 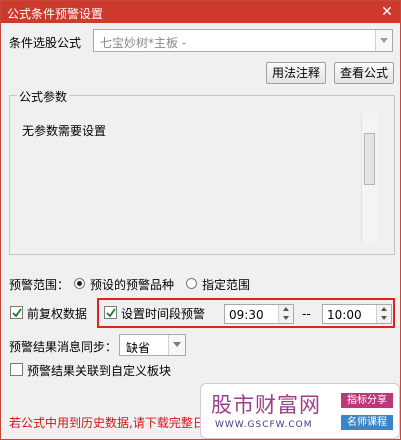 What do you see at coordinates (246, 315) in the screenshot?
I see `start-time-value: 09:30` at bounding box center [246, 315].